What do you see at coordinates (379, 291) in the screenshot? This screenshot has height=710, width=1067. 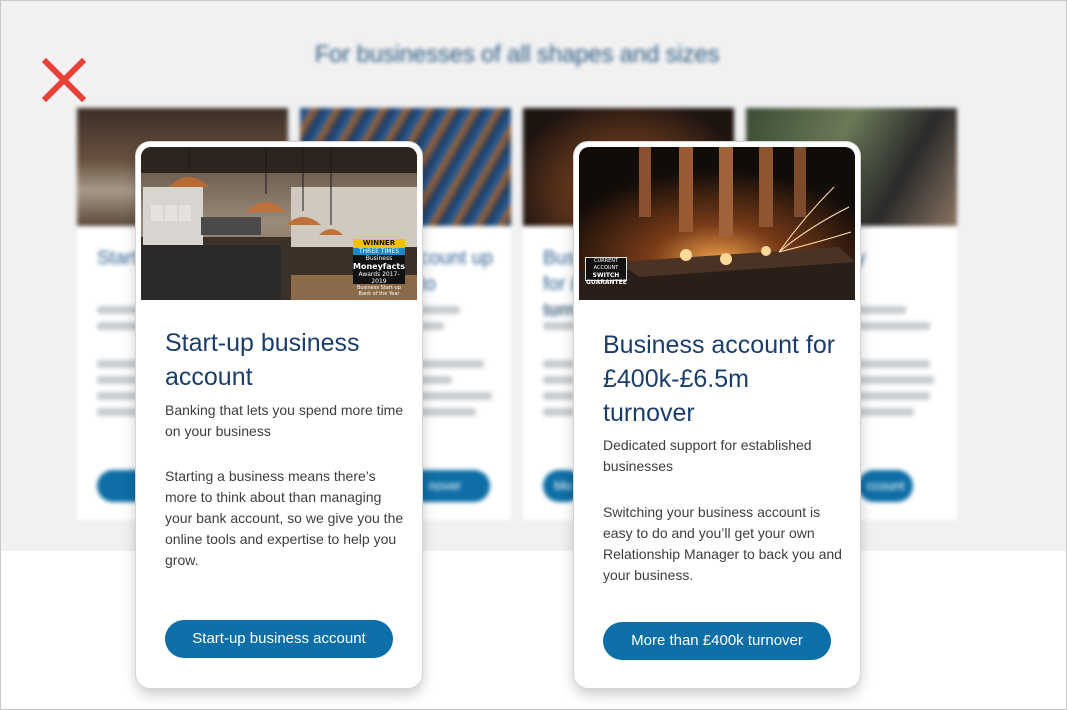 I see `badge-award-name: Business Start-up Bank of the Year` at bounding box center [379, 291].